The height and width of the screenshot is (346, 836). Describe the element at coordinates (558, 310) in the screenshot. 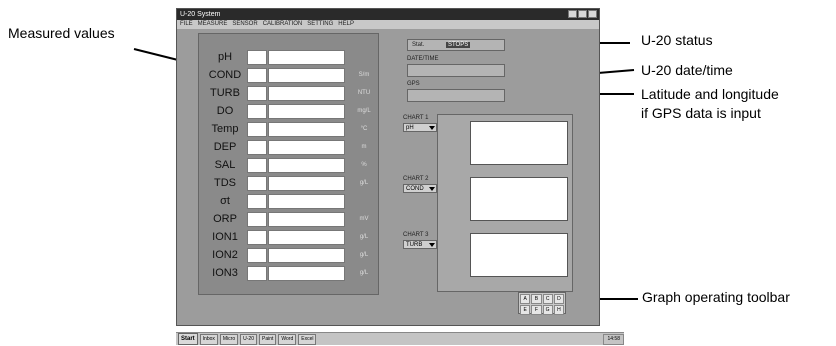

I see `toolbar-button: H` at that location.